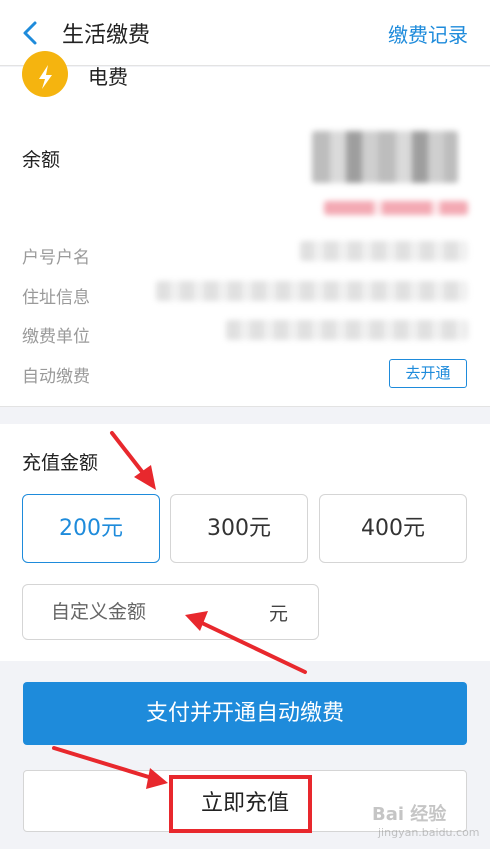 This screenshot has width=490, height=849. I want to click on baidu-watermark: Bai 经验, so click(409, 814).